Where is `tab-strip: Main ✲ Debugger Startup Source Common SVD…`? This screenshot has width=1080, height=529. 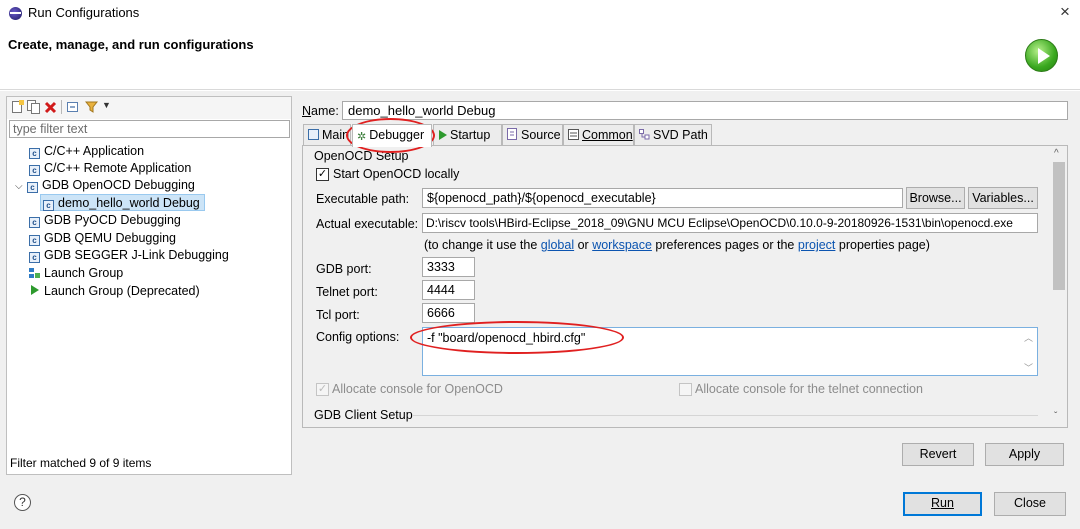
tab-strip: Main ✲ Debugger Startup Source Common SVD… is located at coordinates (685, 135).